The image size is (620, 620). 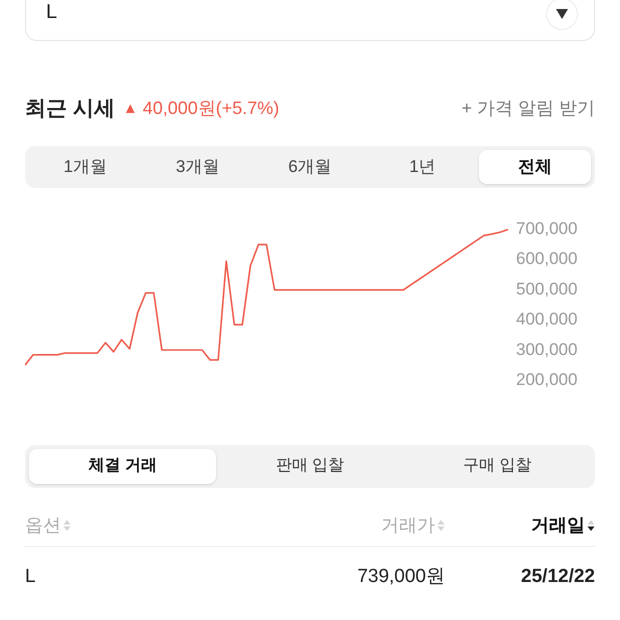 I want to click on table-cell-text: L, so click(x=31, y=577).